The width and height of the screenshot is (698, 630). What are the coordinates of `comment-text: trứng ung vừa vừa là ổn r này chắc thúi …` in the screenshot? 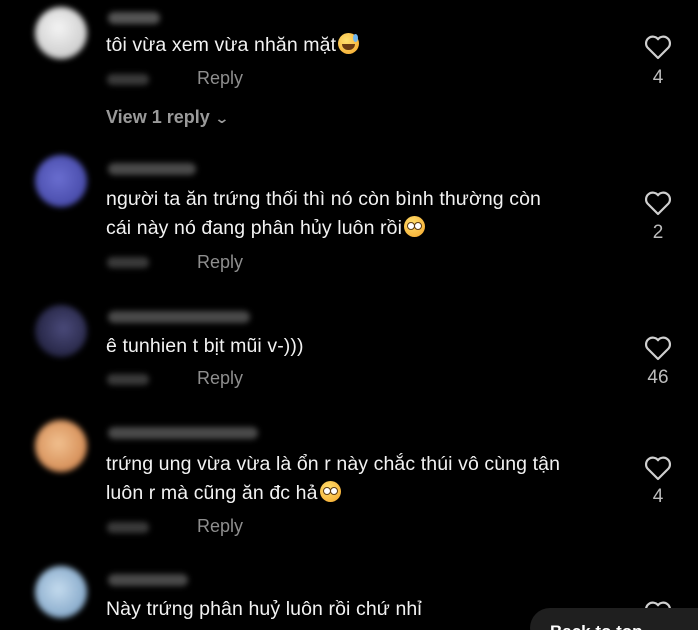 It's located at (366, 479).